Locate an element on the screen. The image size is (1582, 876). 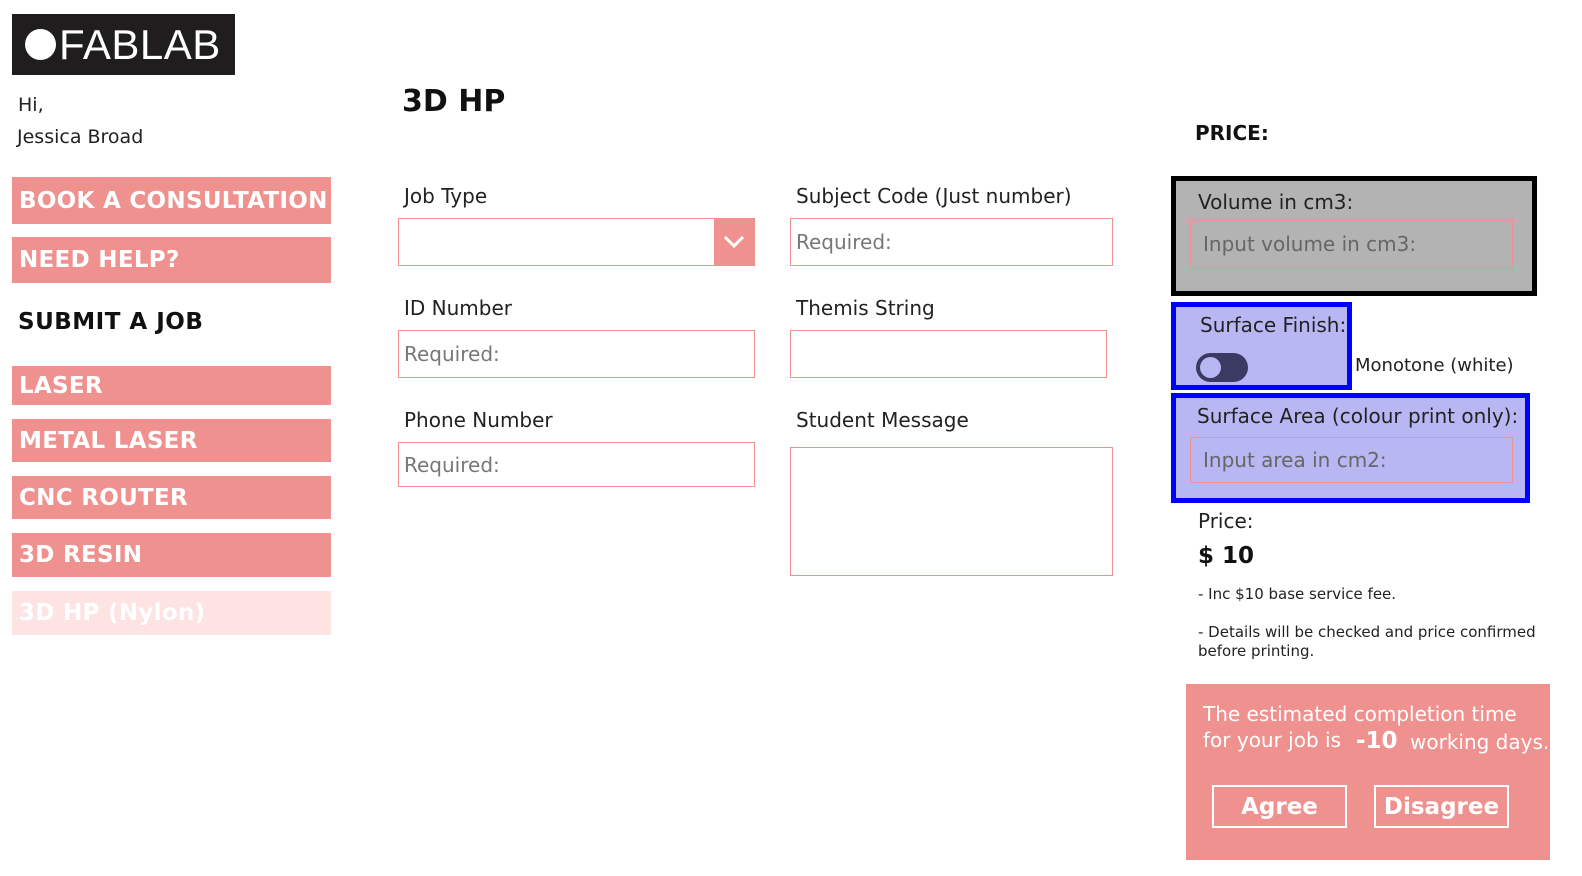
volume-section: Volume in cm3: Input volume in cm3: is located at coordinates (1354, 236).